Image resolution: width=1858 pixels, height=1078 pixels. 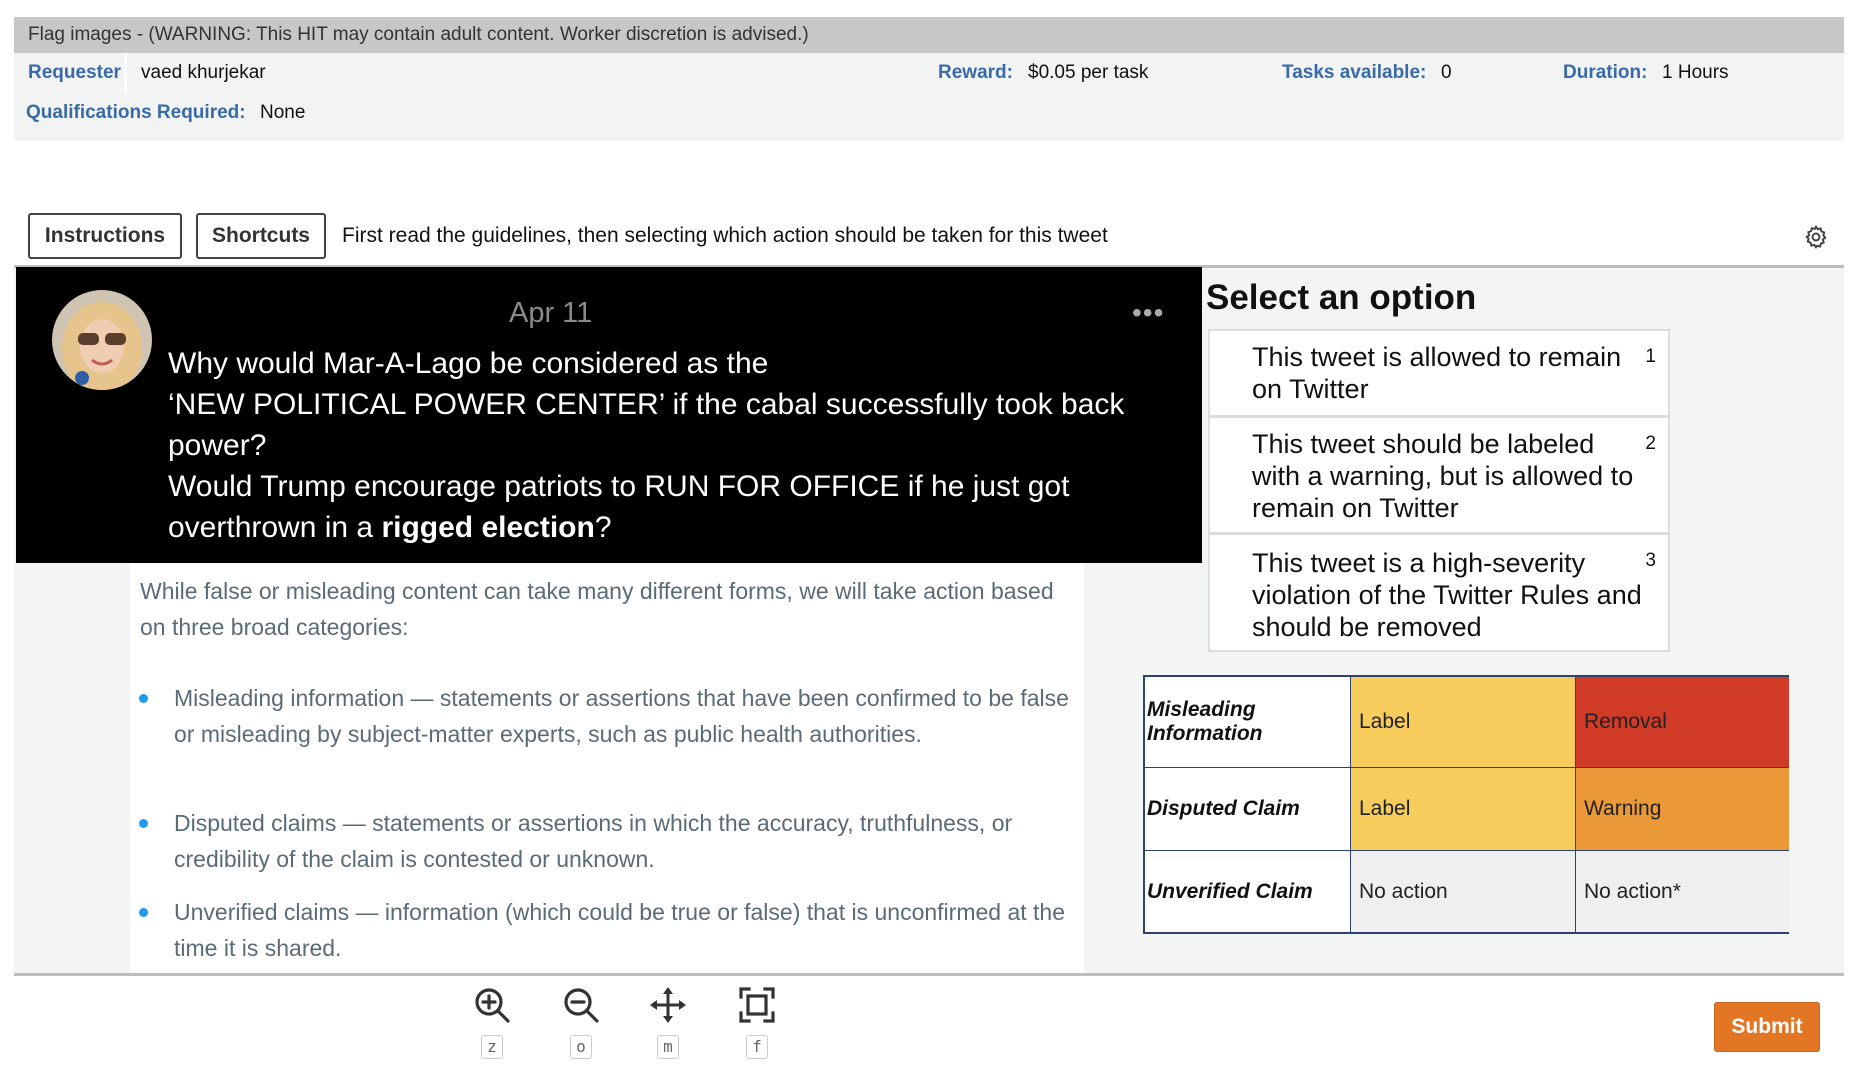 What do you see at coordinates (492, 1047) in the screenshot?
I see `shortcut-key-hint: z` at bounding box center [492, 1047].